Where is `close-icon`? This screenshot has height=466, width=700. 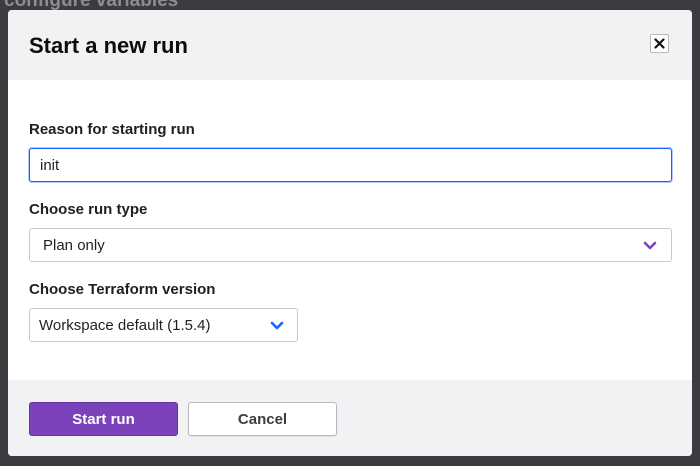 close-icon is located at coordinates (659, 43).